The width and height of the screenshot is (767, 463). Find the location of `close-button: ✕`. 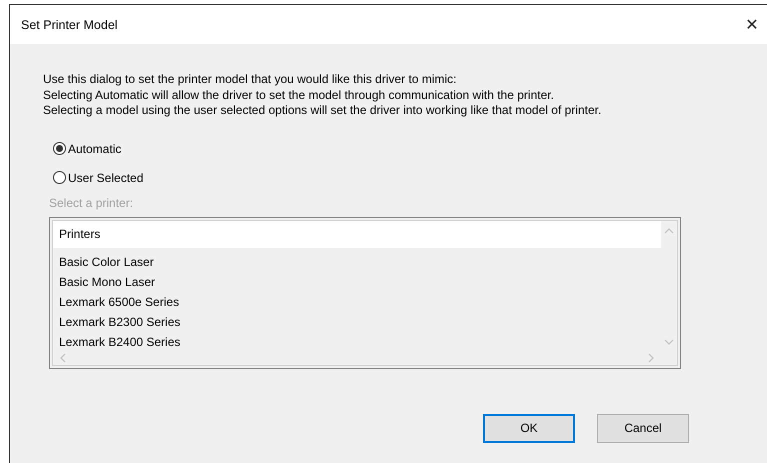

close-button: ✕ is located at coordinates (752, 25).